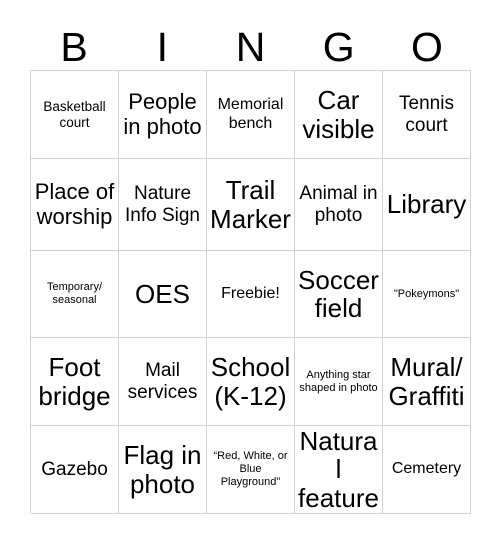 The image size is (500, 544). I want to click on bingo-cell-label: Flag in photo, so click(162, 469).